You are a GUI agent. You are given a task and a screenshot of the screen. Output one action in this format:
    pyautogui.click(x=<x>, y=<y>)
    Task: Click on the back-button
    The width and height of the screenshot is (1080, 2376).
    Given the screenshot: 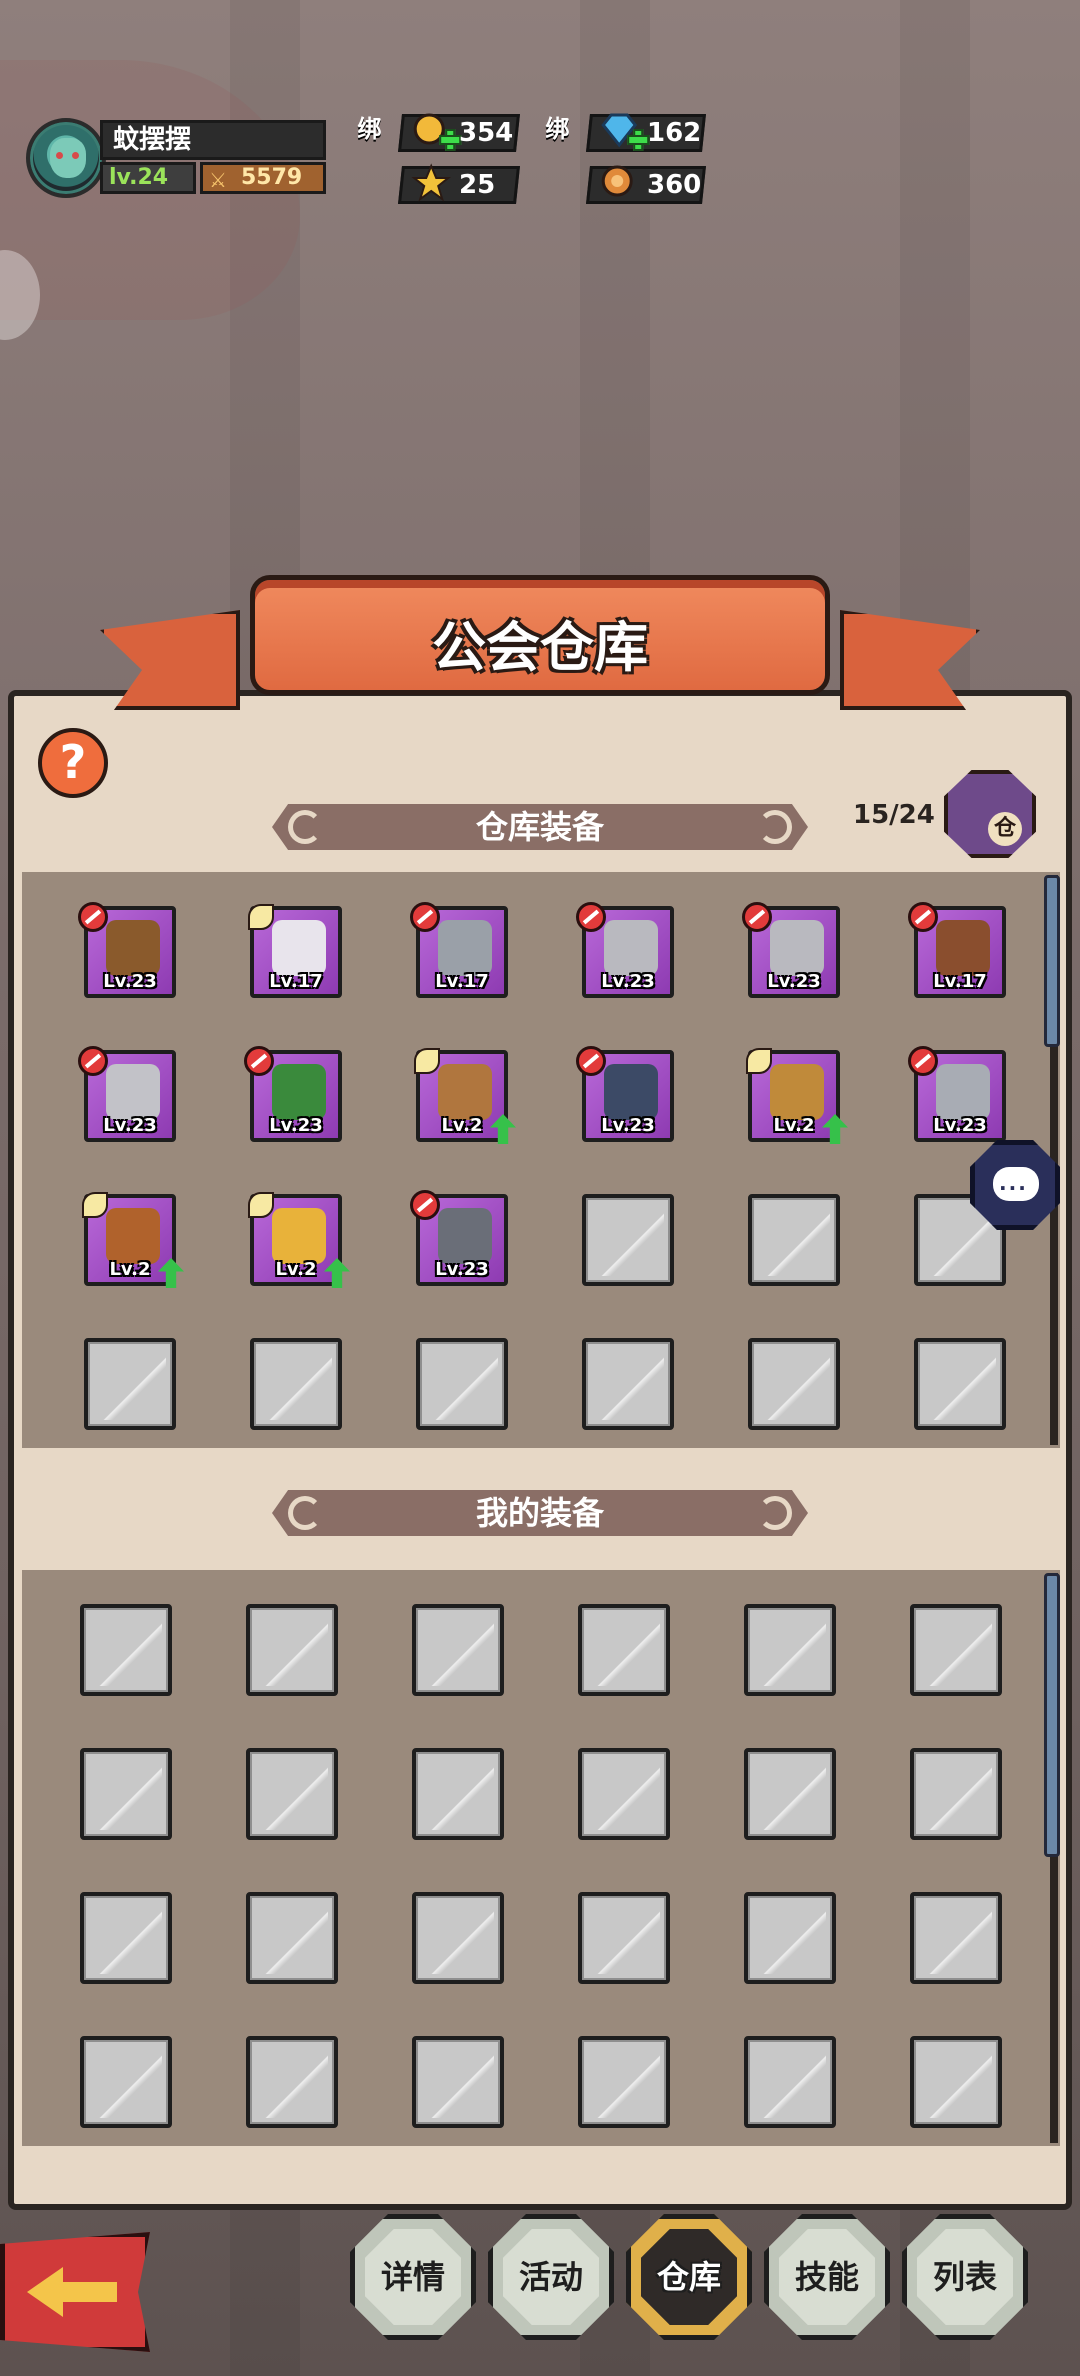 What is the action you would take?
    pyautogui.click(x=75, y=2292)
    